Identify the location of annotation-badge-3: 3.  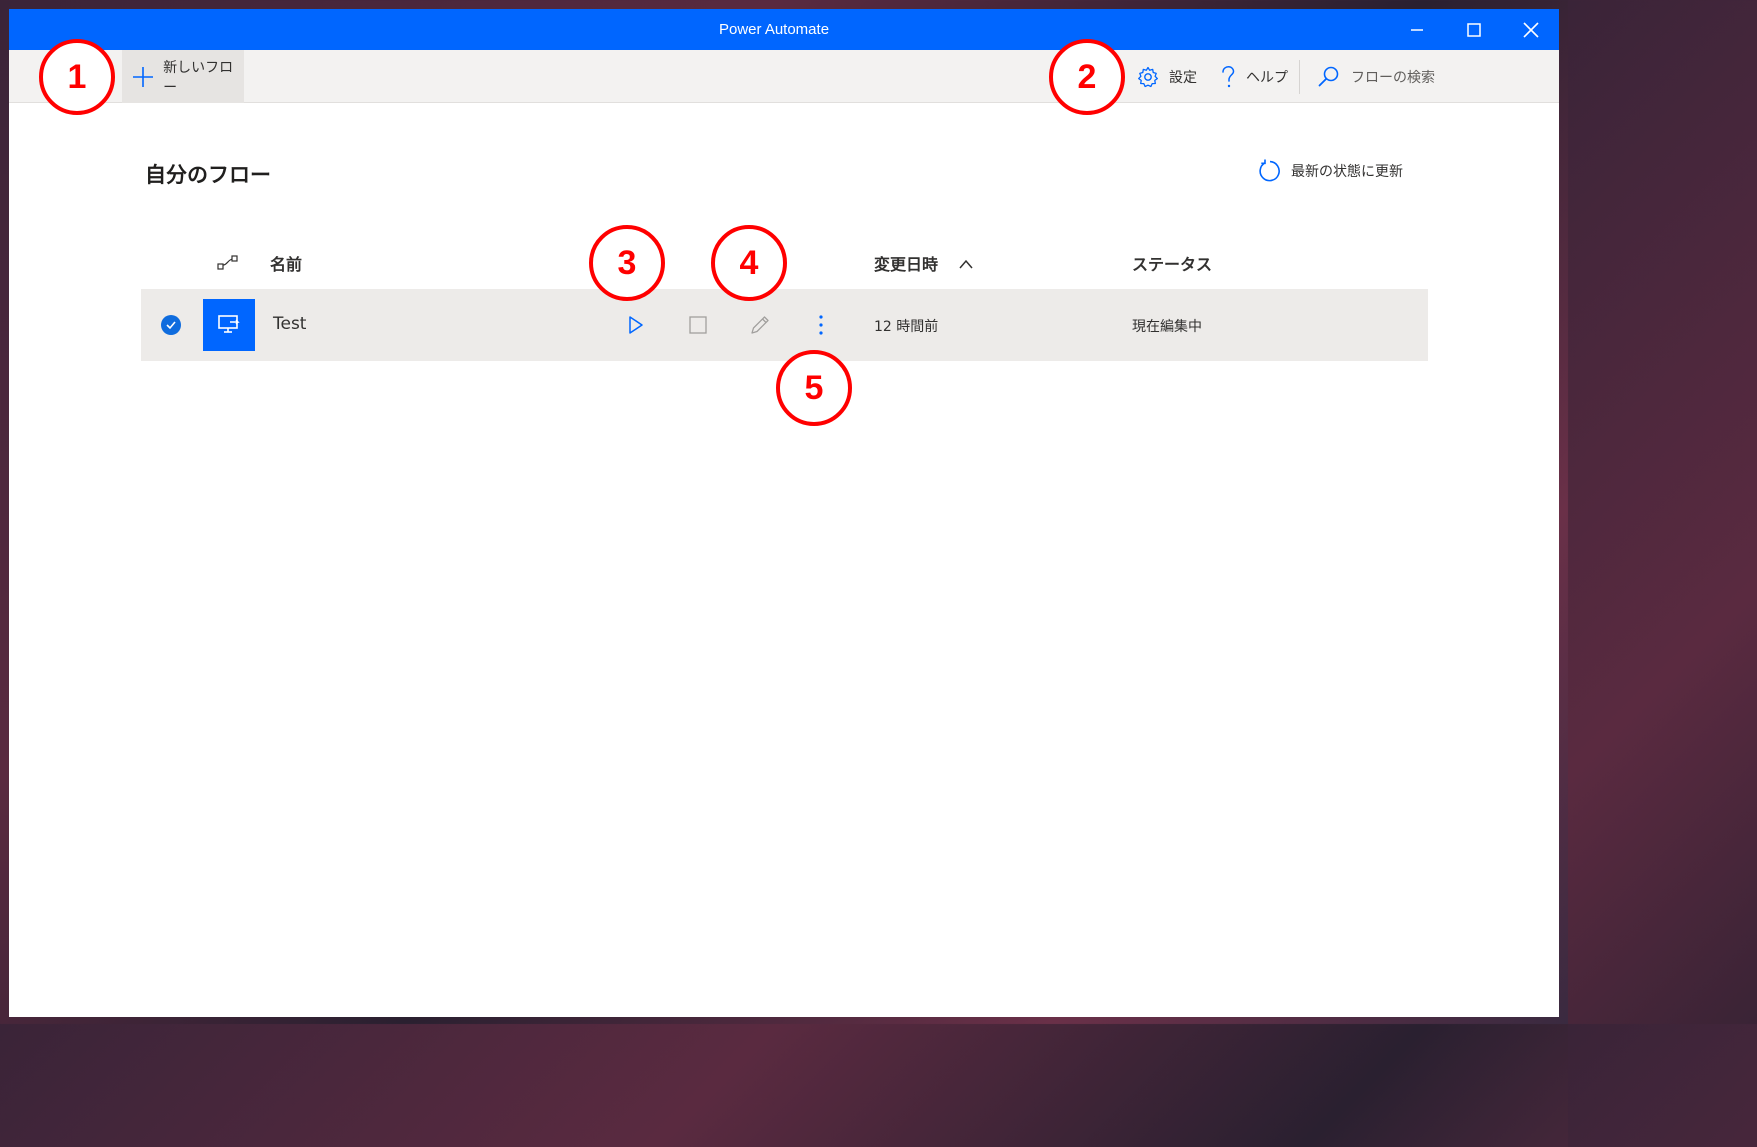
(627, 263).